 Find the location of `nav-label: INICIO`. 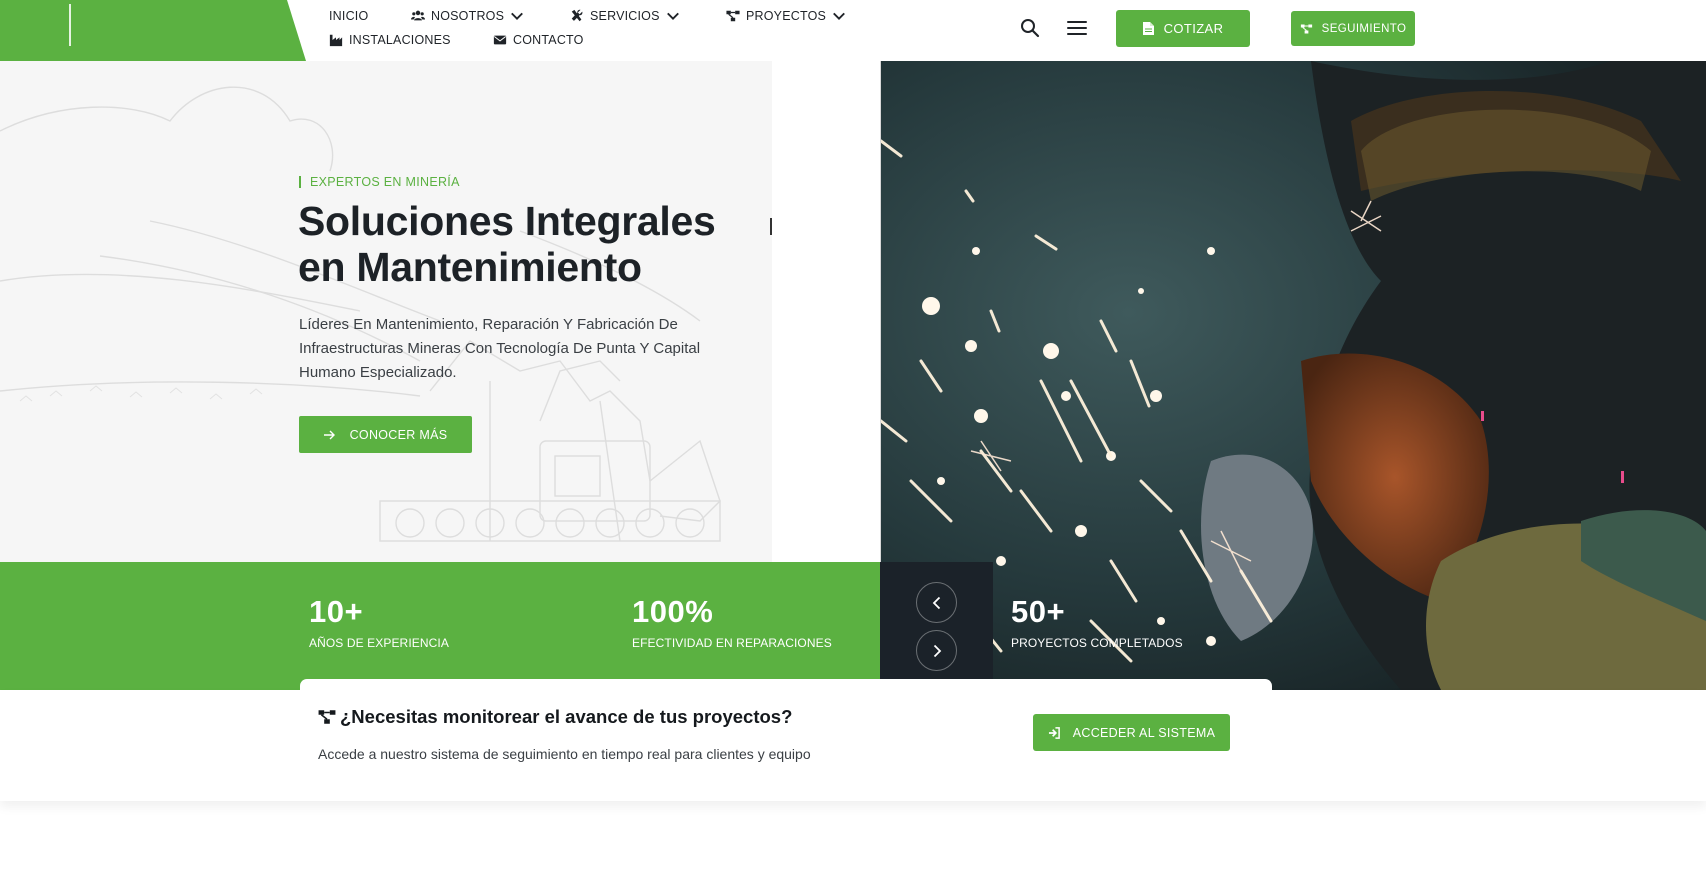

nav-label: INICIO is located at coordinates (349, 16).